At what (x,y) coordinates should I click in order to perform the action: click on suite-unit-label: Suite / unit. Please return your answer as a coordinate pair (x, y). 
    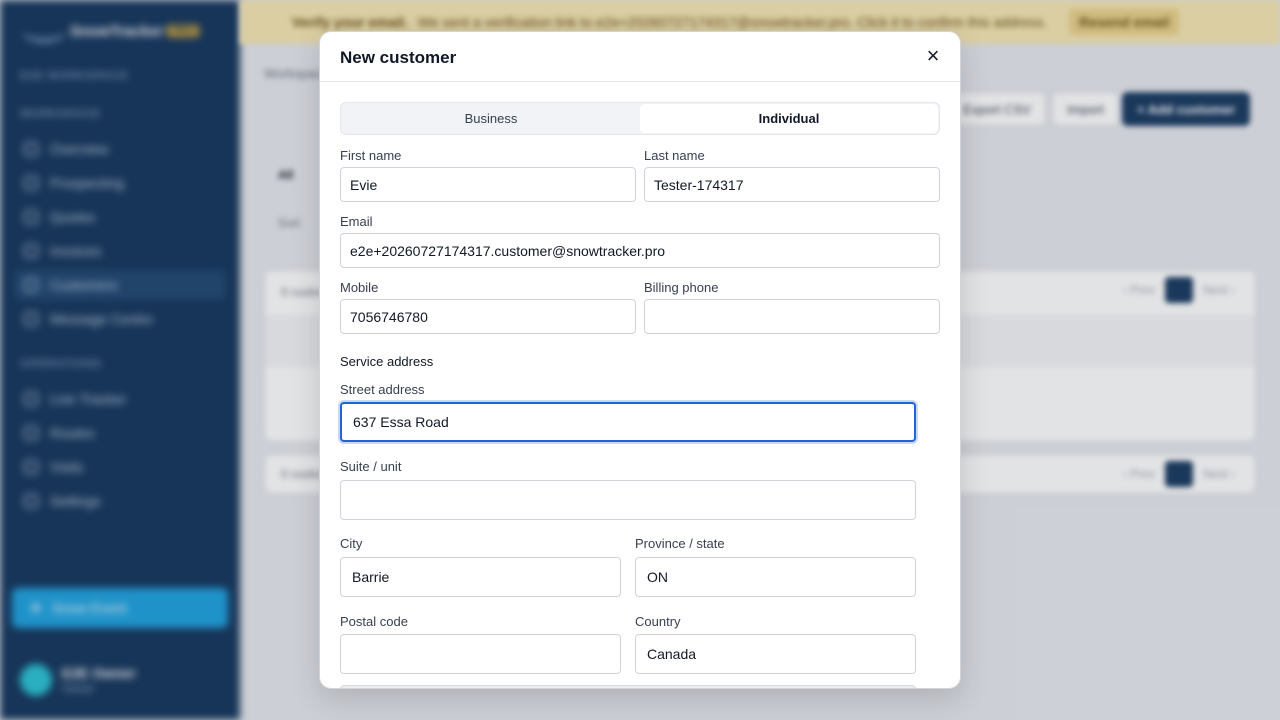
    Looking at the image, I should click on (371, 466).